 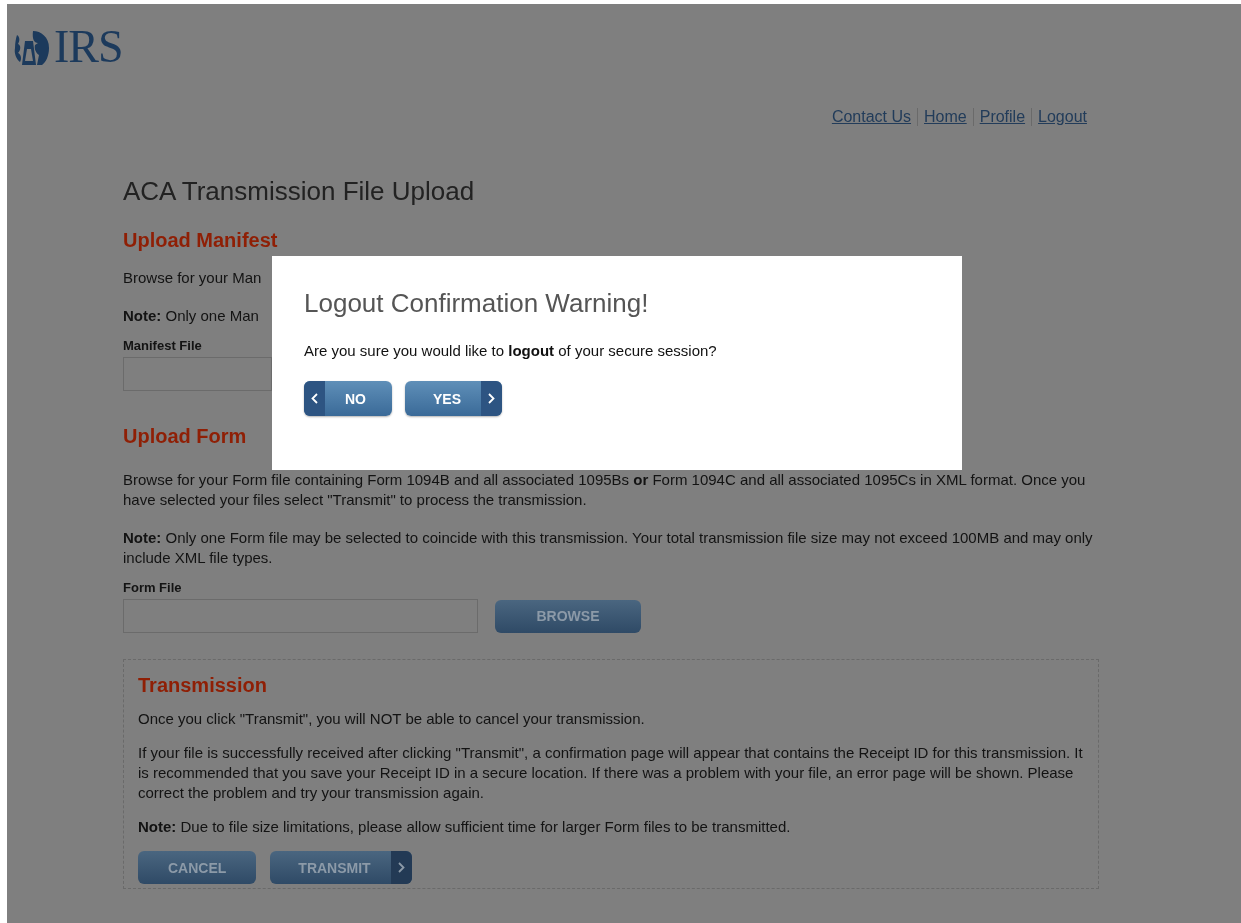 What do you see at coordinates (197, 867) in the screenshot?
I see `cancel-button: CANCEL` at bounding box center [197, 867].